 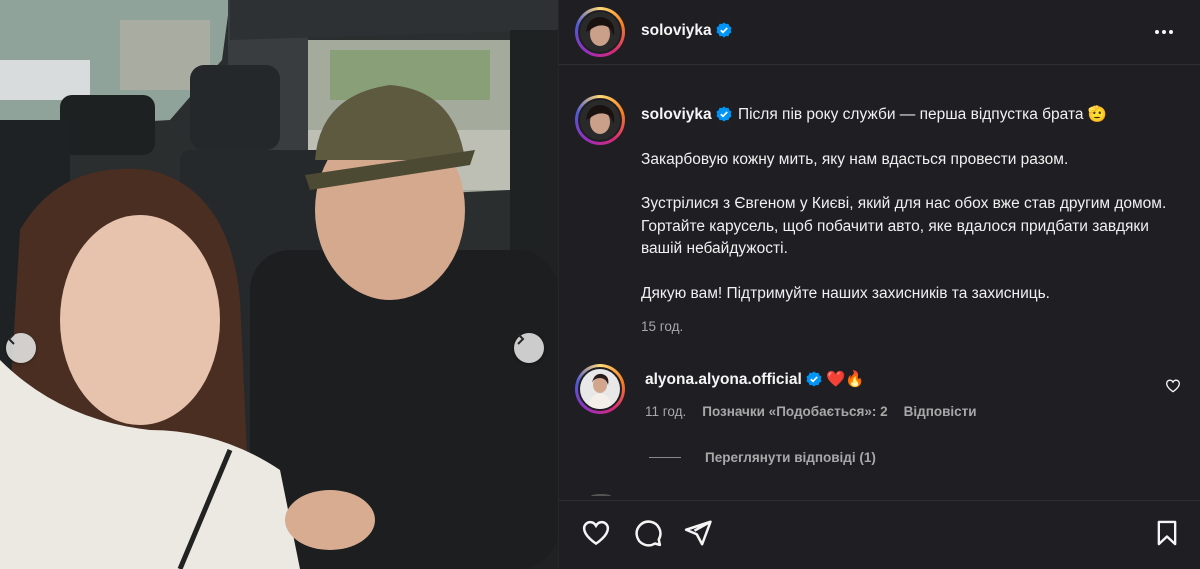 I want to click on view-replies-button: Переглянути відповіді (1), so click(x=762, y=457).